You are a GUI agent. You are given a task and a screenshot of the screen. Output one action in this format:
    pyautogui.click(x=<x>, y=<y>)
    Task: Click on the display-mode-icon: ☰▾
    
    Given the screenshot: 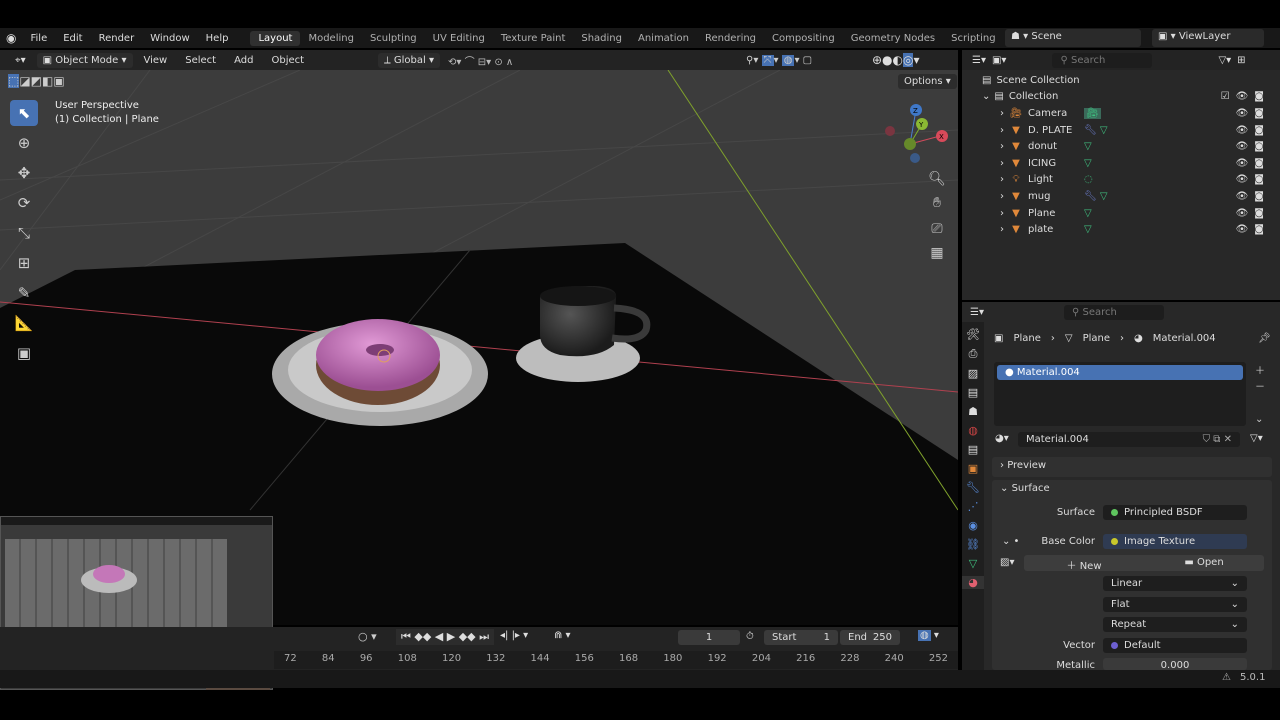 What is the action you would take?
    pyautogui.click(x=979, y=60)
    